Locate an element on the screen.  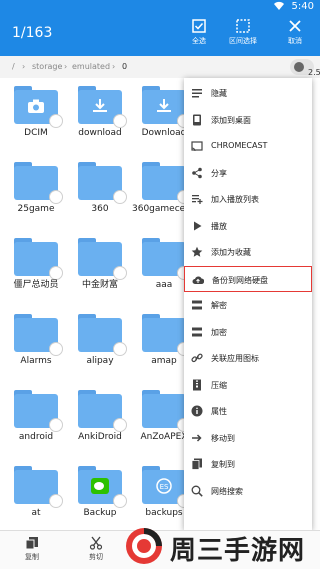
share-icon is located at coordinates (197, 172).